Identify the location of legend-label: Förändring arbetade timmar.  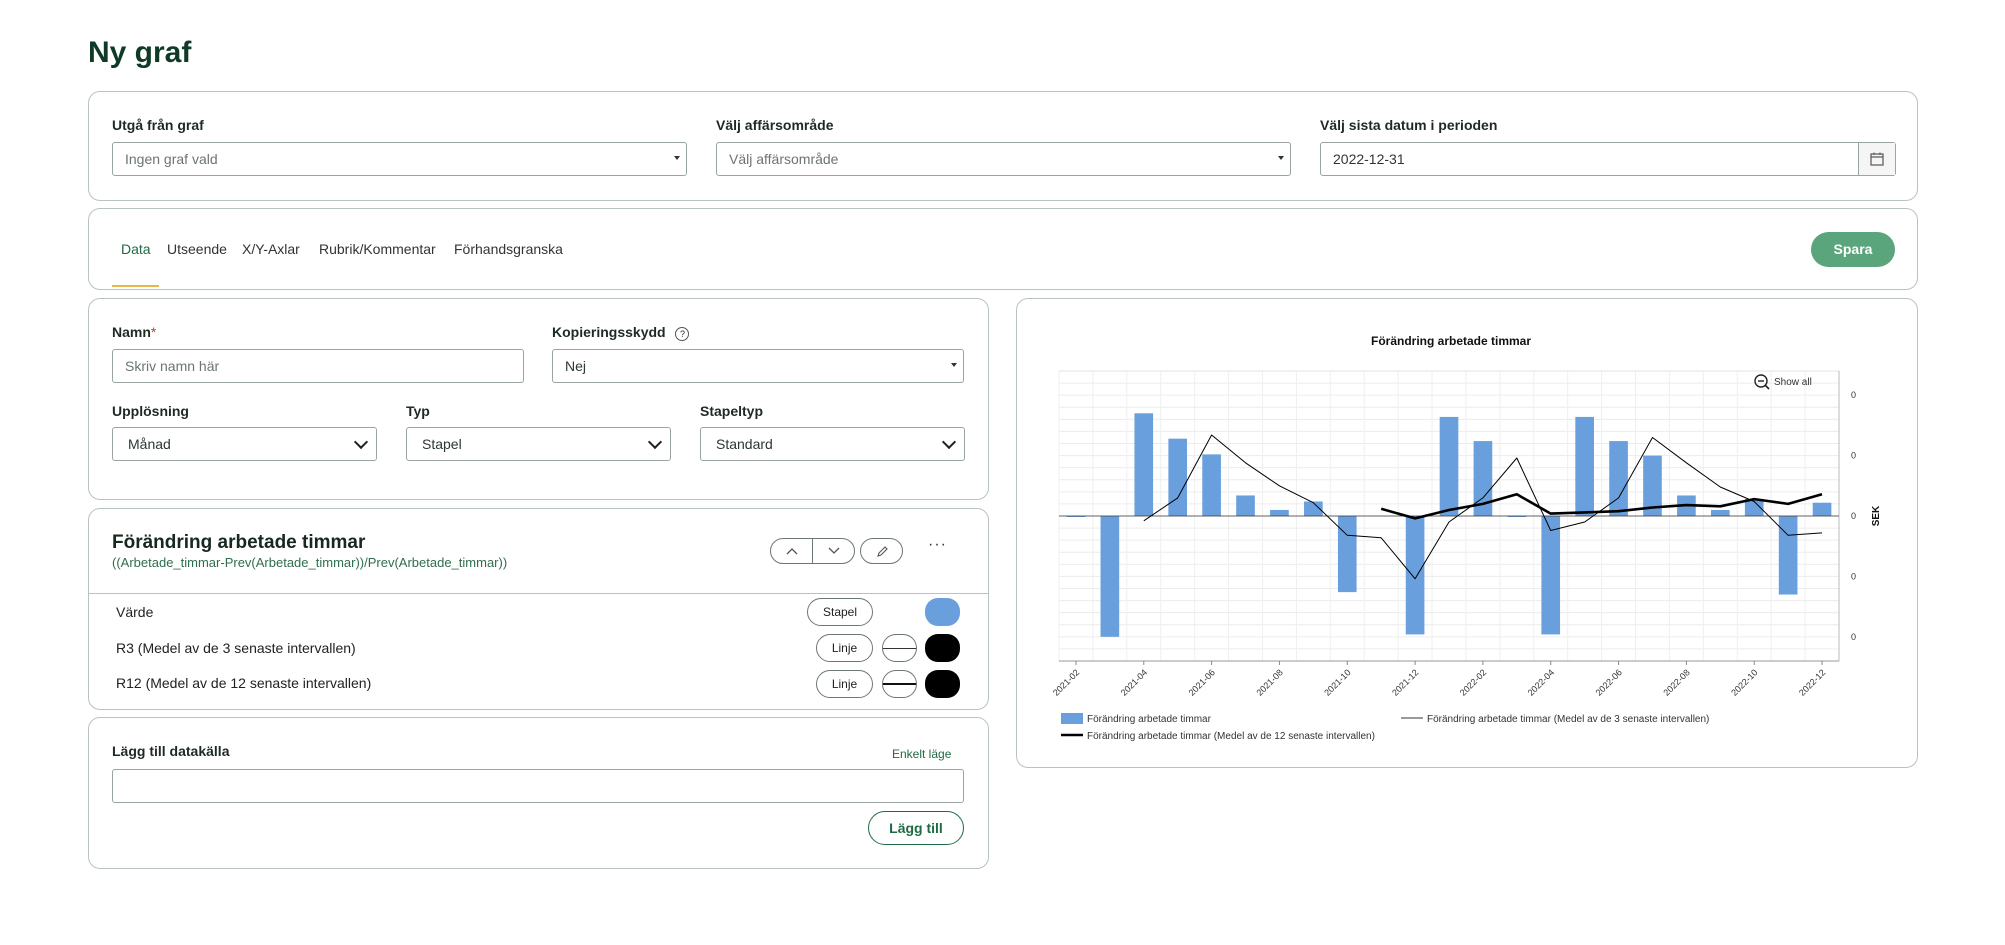
(1149, 719).